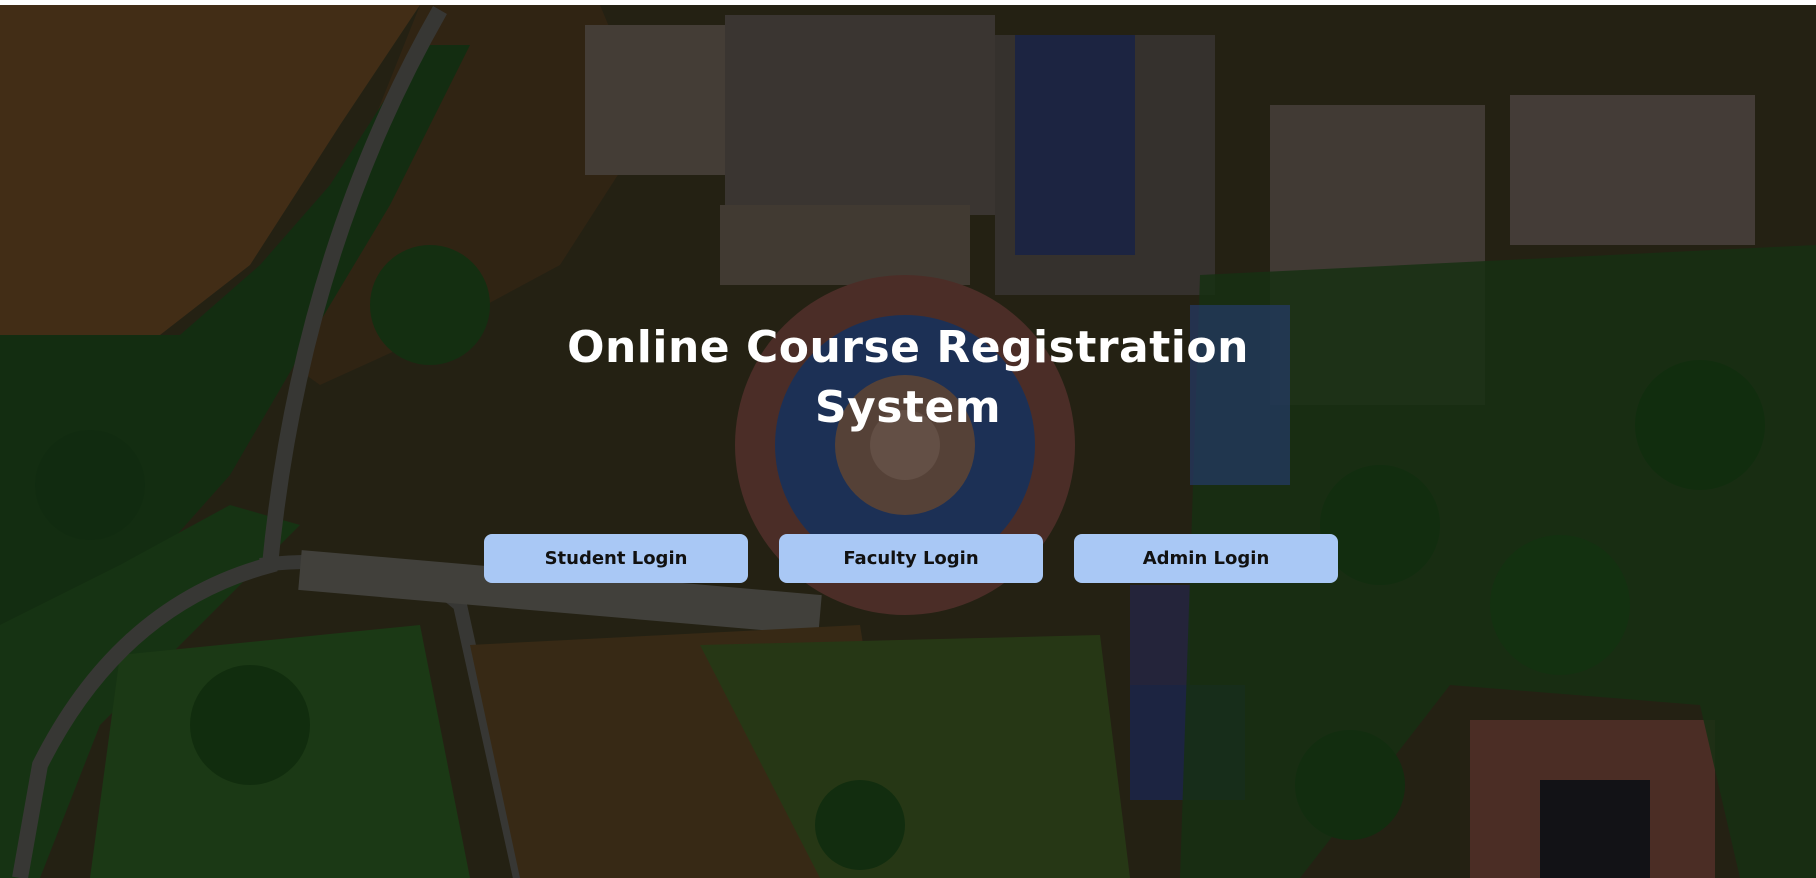 The height and width of the screenshot is (878, 1816). What do you see at coordinates (911, 558) in the screenshot?
I see `faculty-login-button: Faculty Login` at bounding box center [911, 558].